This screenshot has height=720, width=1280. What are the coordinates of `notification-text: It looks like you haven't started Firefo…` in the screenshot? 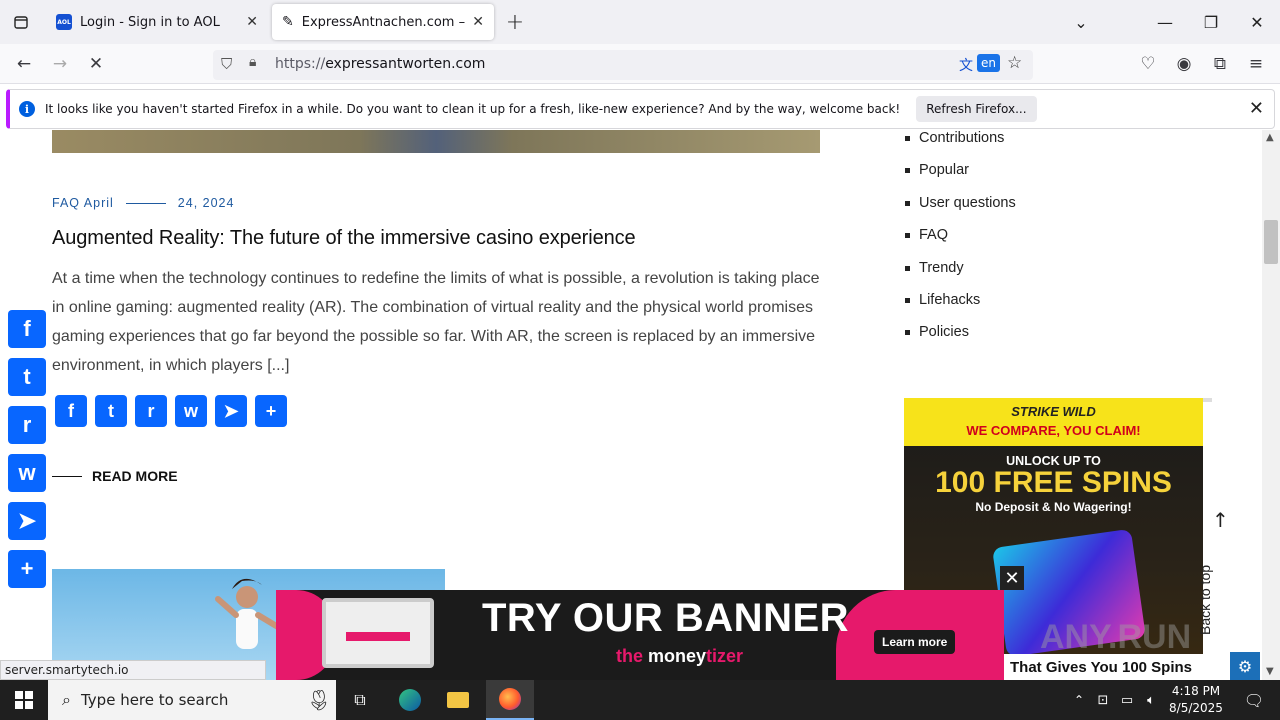 It's located at (473, 109).